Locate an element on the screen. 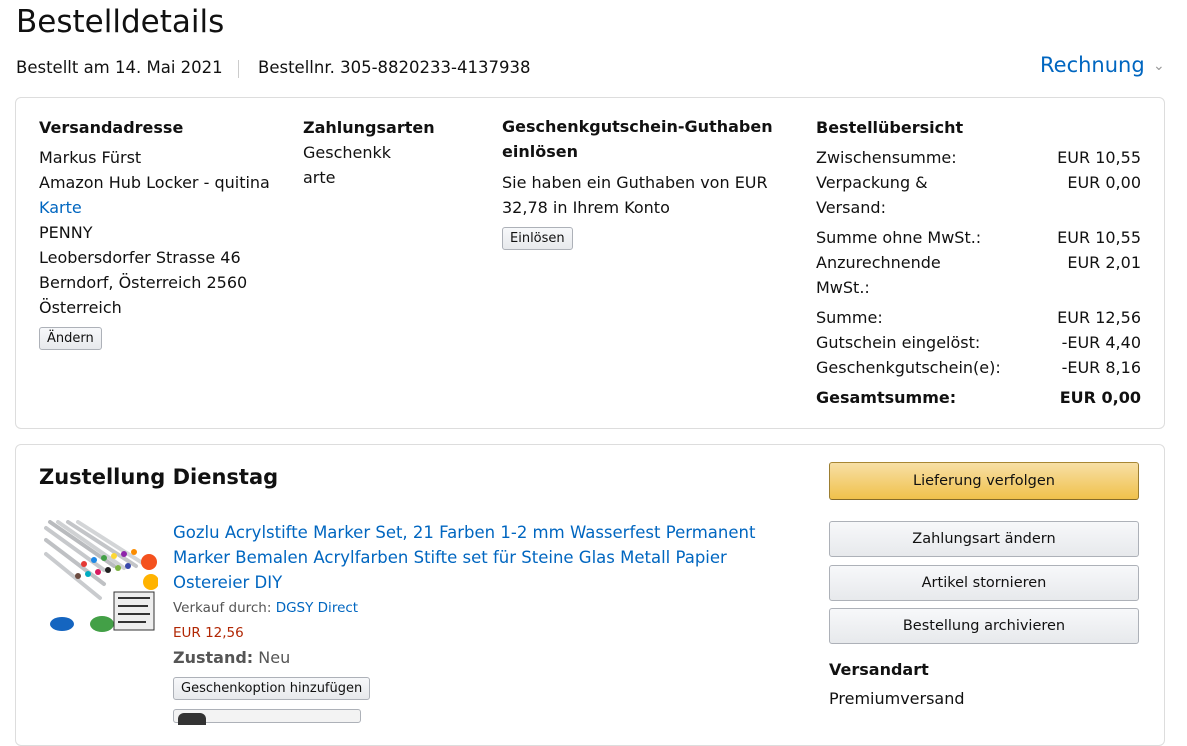 This screenshot has height=746, width=1187. product-image is located at coordinates (101, 576).